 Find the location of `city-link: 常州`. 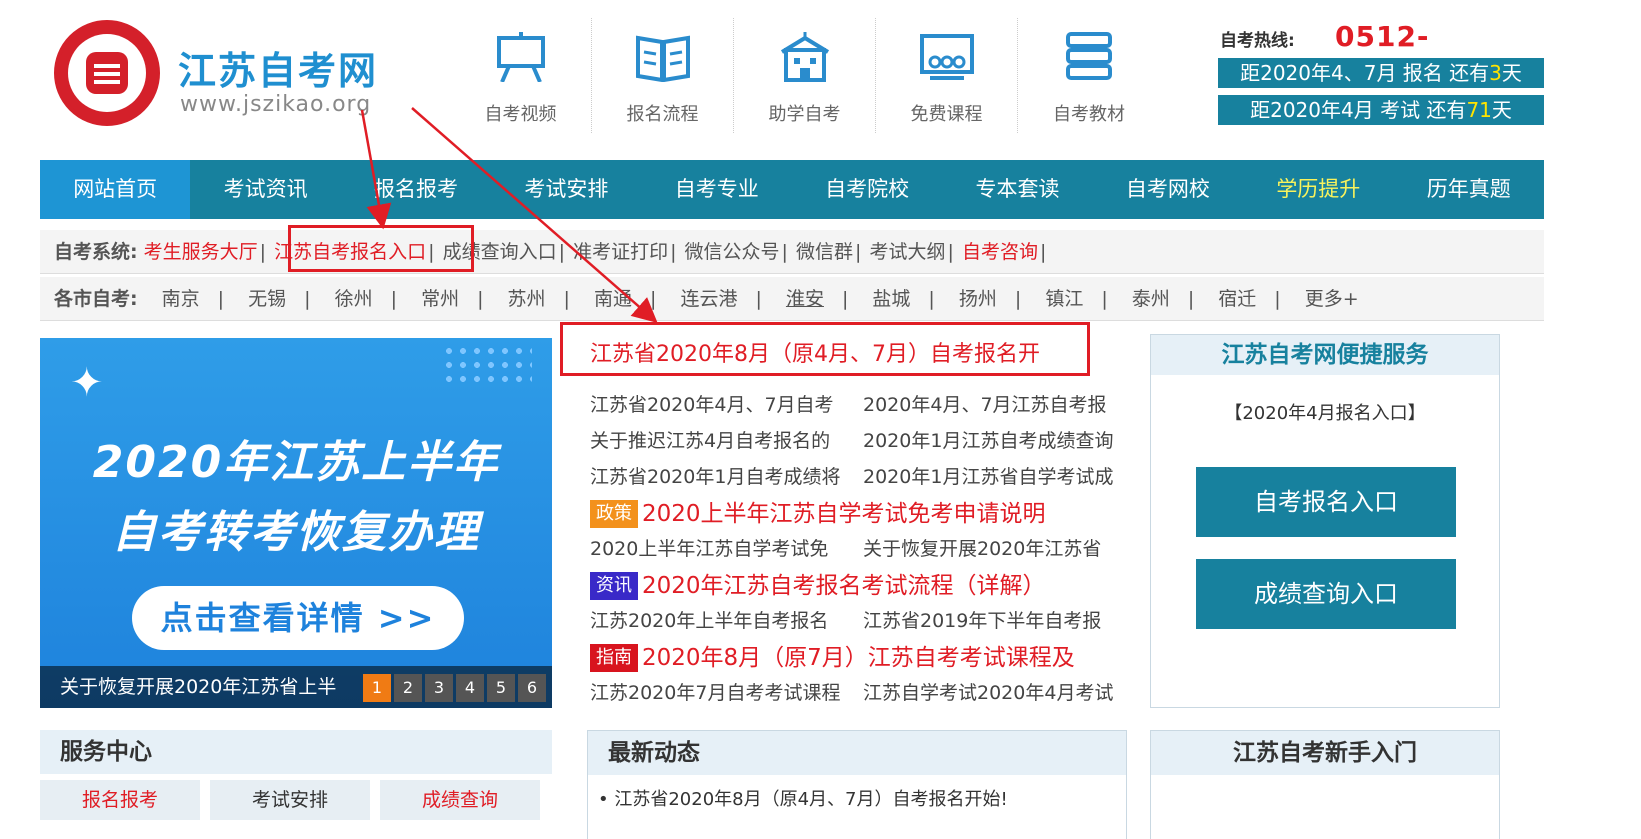

city-link: 常州 is located at coordinates (440, 298).